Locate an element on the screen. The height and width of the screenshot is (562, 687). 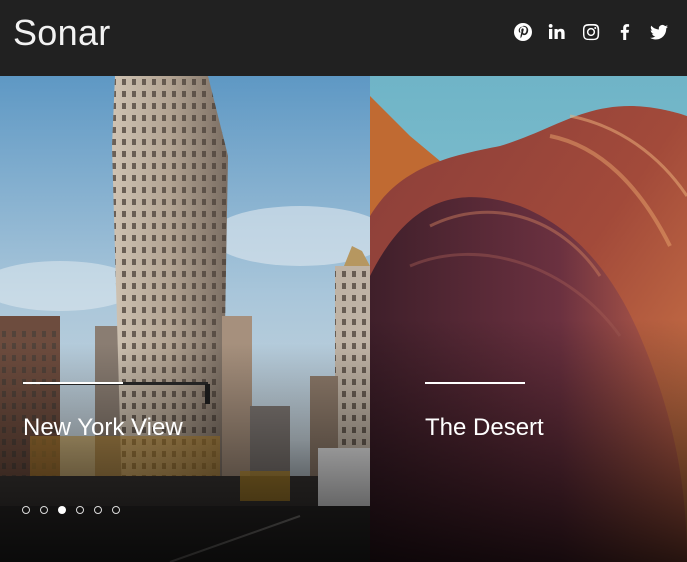
site-header: Sonar is located at coordinates (343, 38).